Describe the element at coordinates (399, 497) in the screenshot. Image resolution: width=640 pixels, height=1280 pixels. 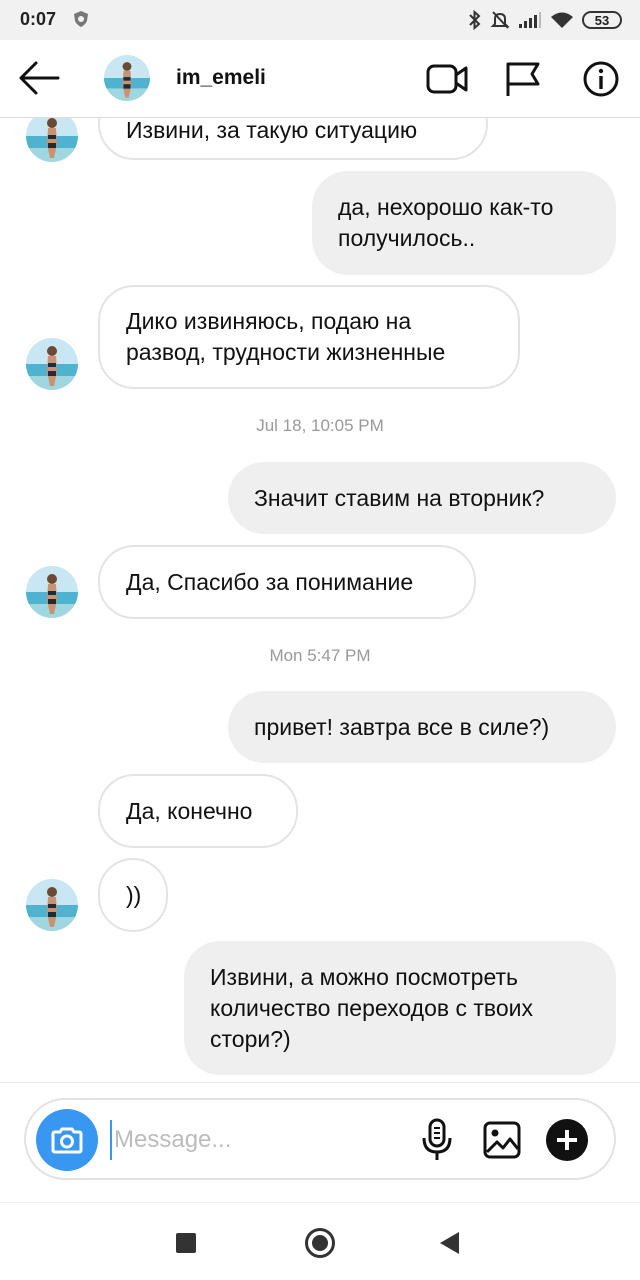
I see `message-text: Значит ставим на вторник?` at that location.